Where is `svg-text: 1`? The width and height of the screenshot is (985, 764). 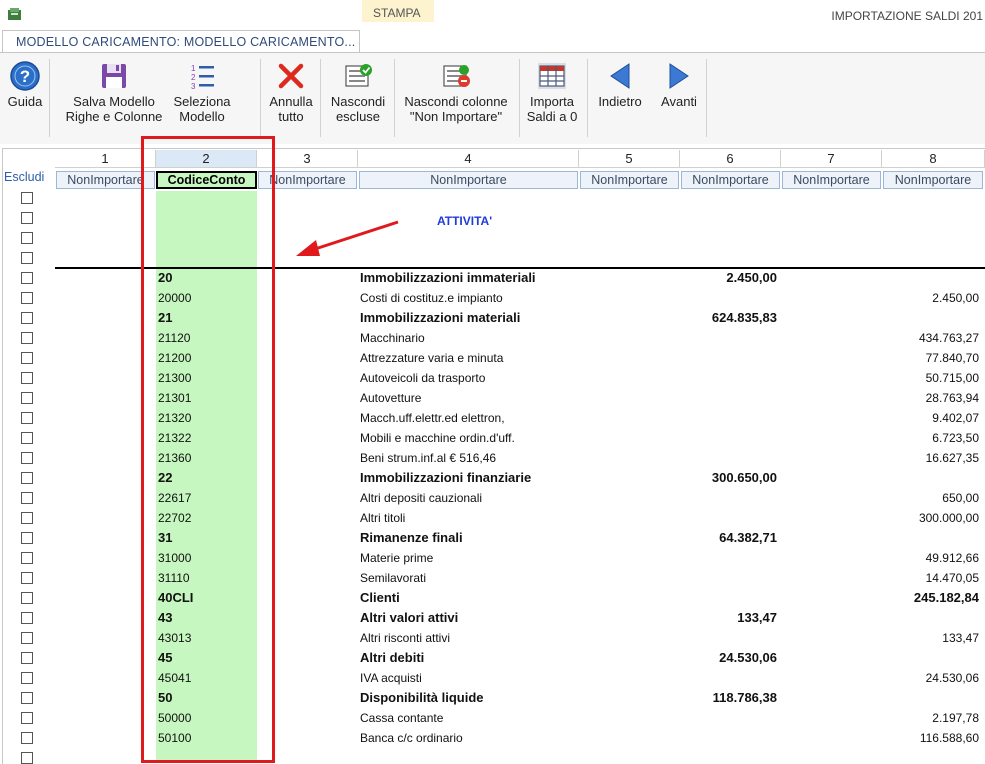
svg-text: 1 is located at coordinates (193, 68).